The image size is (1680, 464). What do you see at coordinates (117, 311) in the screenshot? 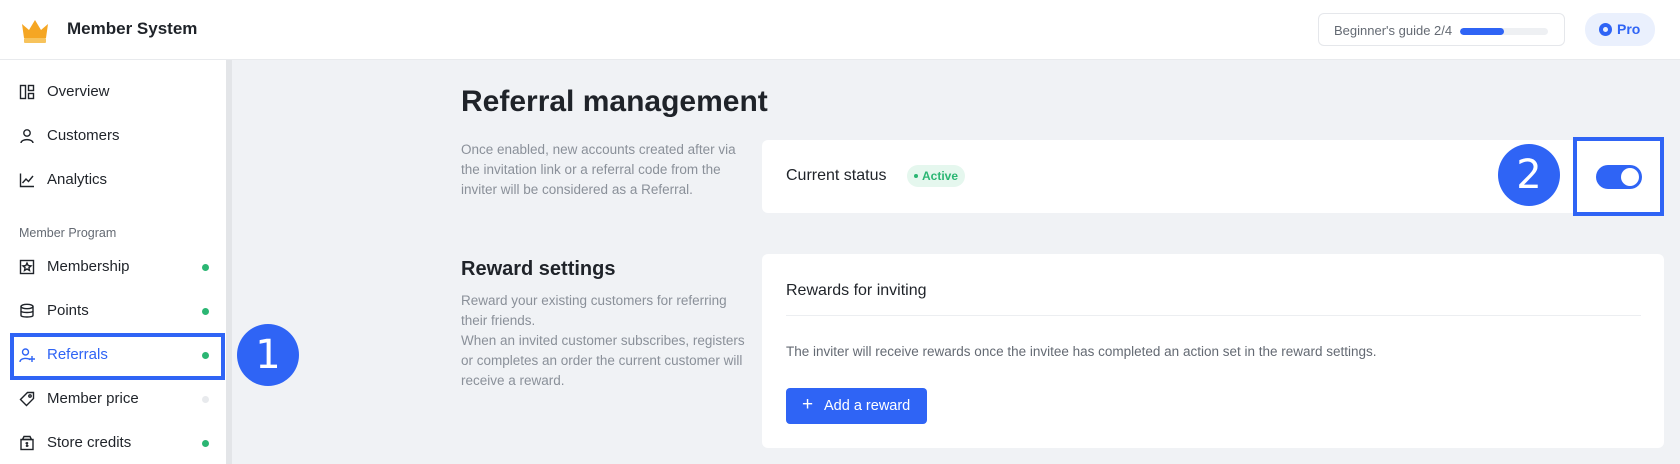
I see `sidebar-item-points: Points` at bounding box center [117, 311].